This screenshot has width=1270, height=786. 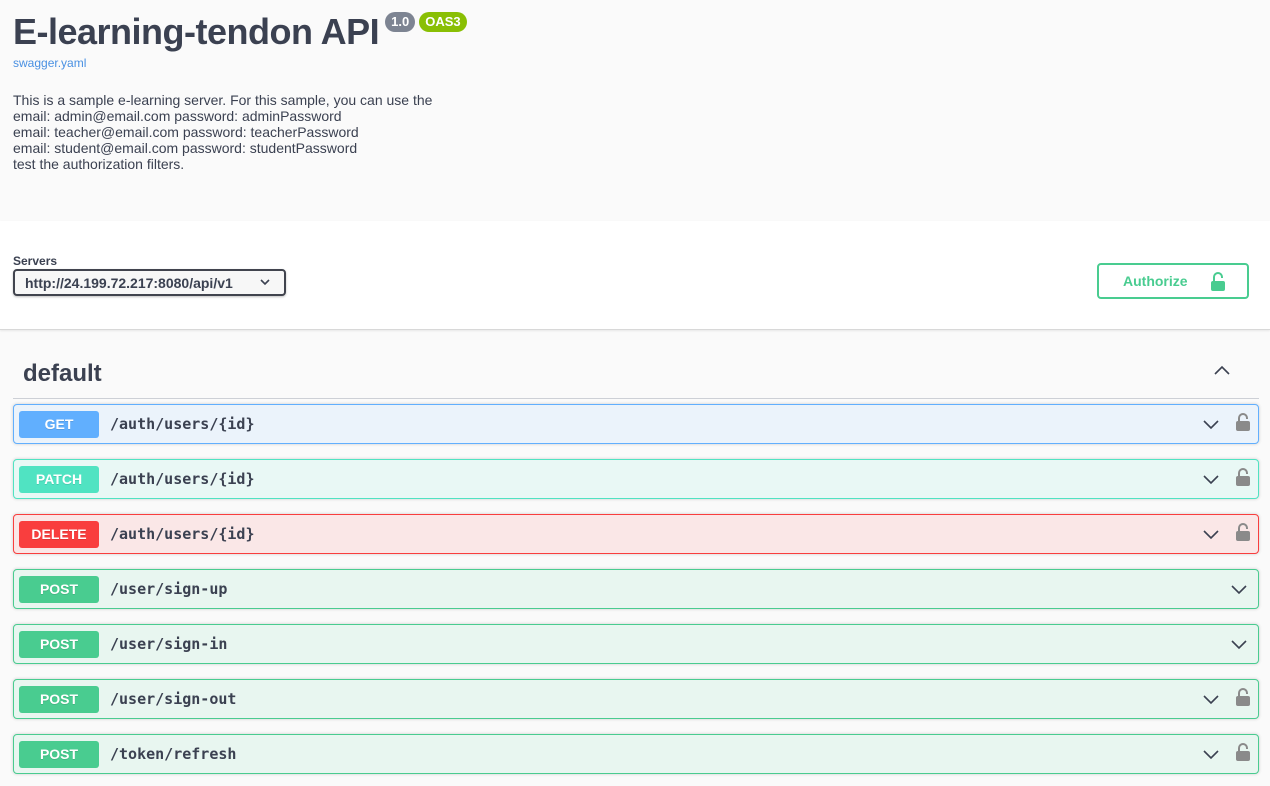 I want to click on server-select: http://24.199.72.217:8080/api/v1, so click(x=149, y=282).